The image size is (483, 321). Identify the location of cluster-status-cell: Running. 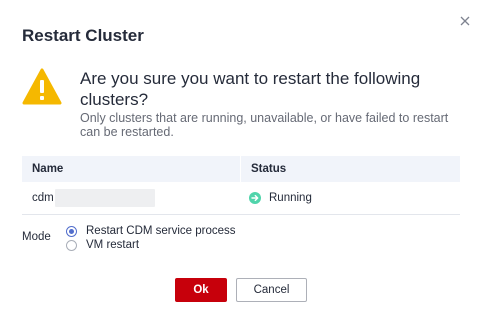
(350, 198).